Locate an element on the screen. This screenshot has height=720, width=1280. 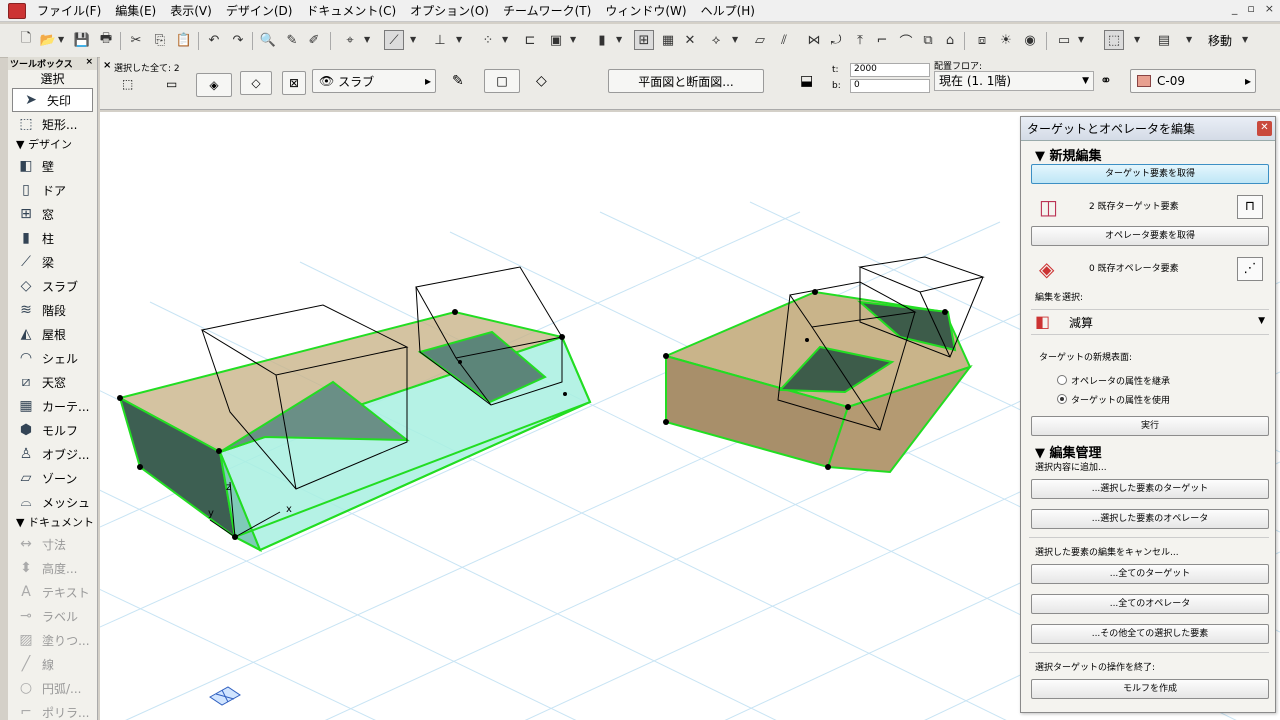
paste-icon: 📋 is located at coordinates (184, 40).